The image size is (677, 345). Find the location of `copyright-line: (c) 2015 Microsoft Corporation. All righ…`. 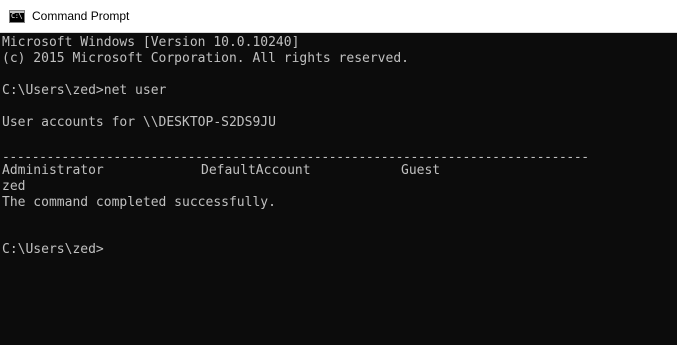

copyright-line: (c) 2015 Microsoft Corporation. All righ… is located at coordinates (205, 58).